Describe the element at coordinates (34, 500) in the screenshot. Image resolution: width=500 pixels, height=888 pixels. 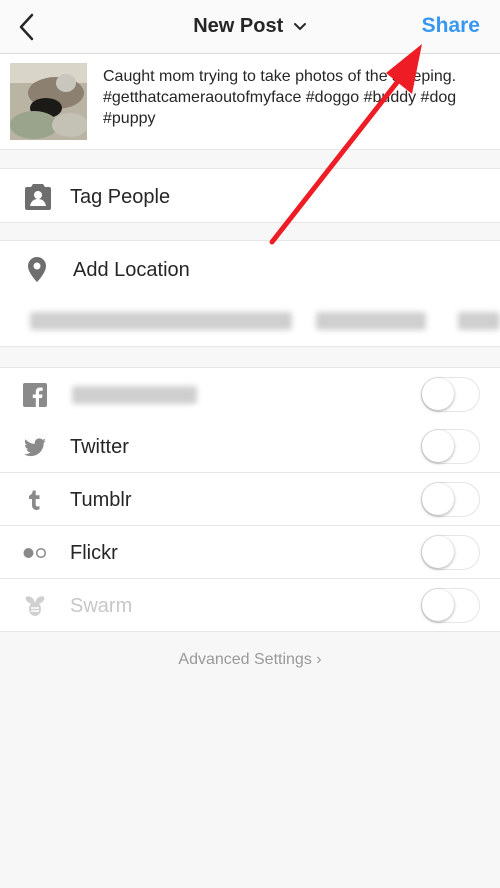
I see `tumblr-icon` at that location.